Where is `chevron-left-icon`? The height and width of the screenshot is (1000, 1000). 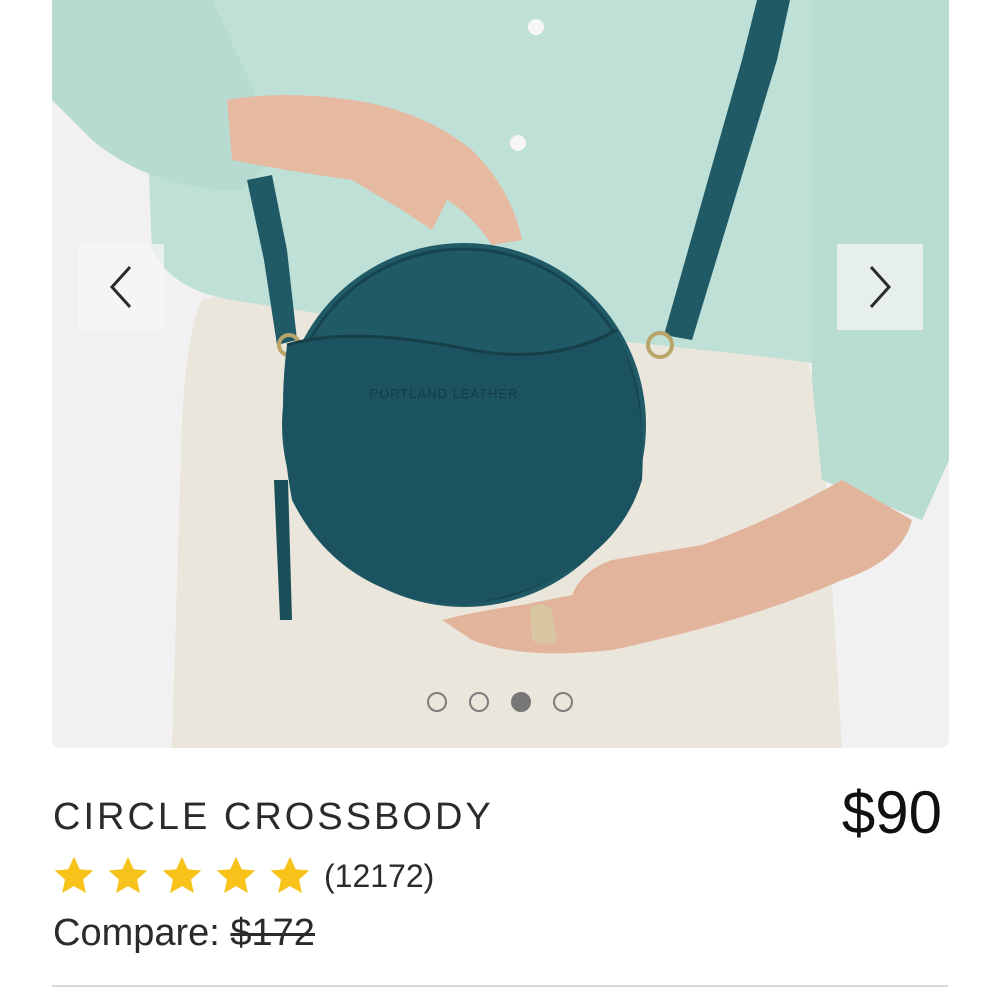 chevron-left-icon is located at coordinates (120, 287).